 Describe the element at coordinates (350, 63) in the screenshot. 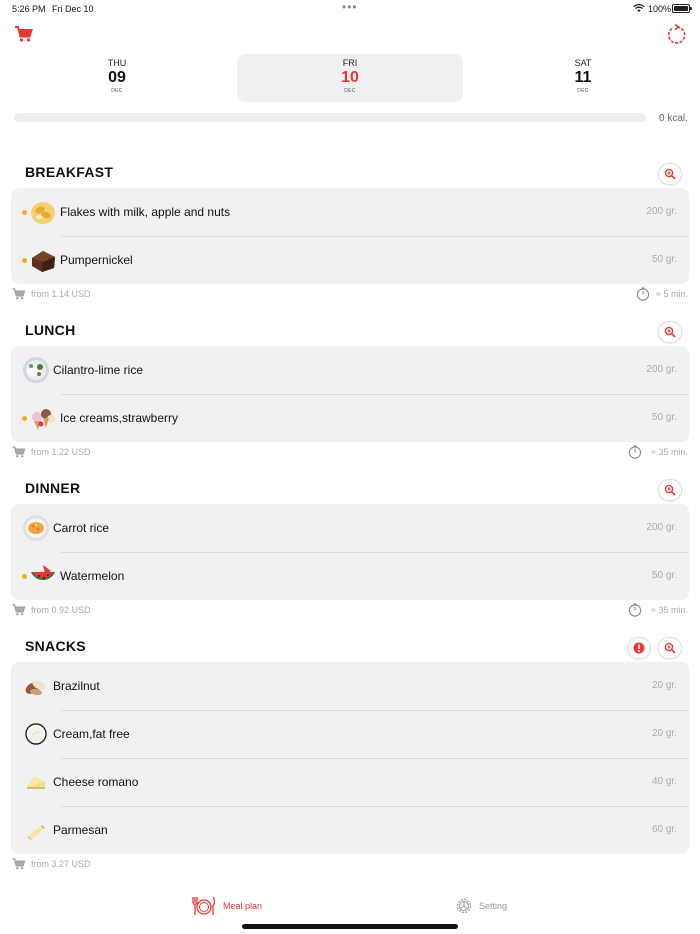

I see `day-name: FRI` at that location.